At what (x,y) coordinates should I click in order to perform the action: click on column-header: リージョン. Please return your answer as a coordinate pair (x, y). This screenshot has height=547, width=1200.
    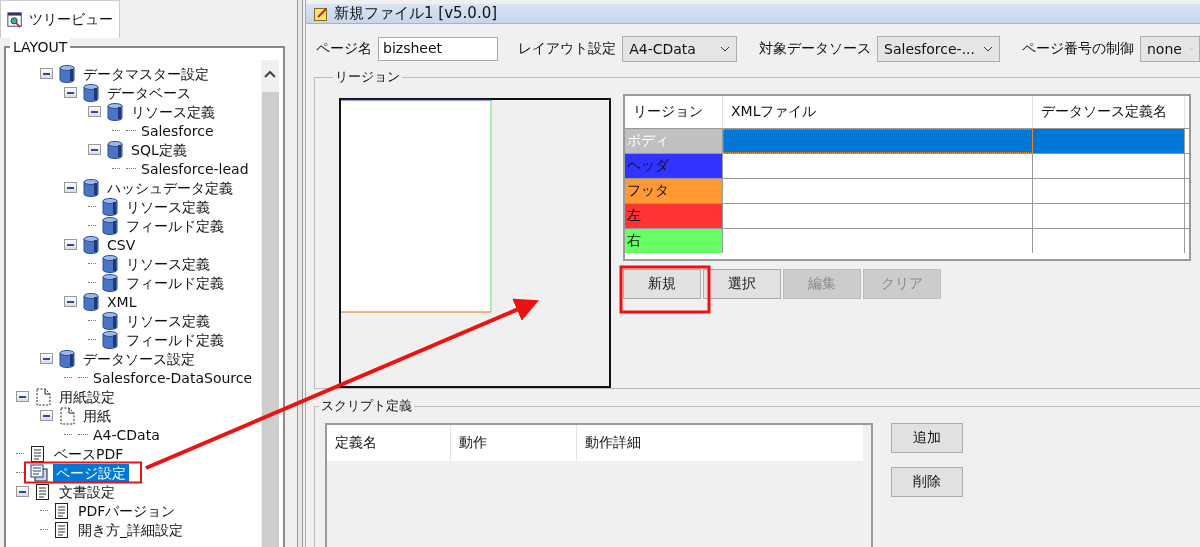
    Looking at the image, I should click on (674, 112).